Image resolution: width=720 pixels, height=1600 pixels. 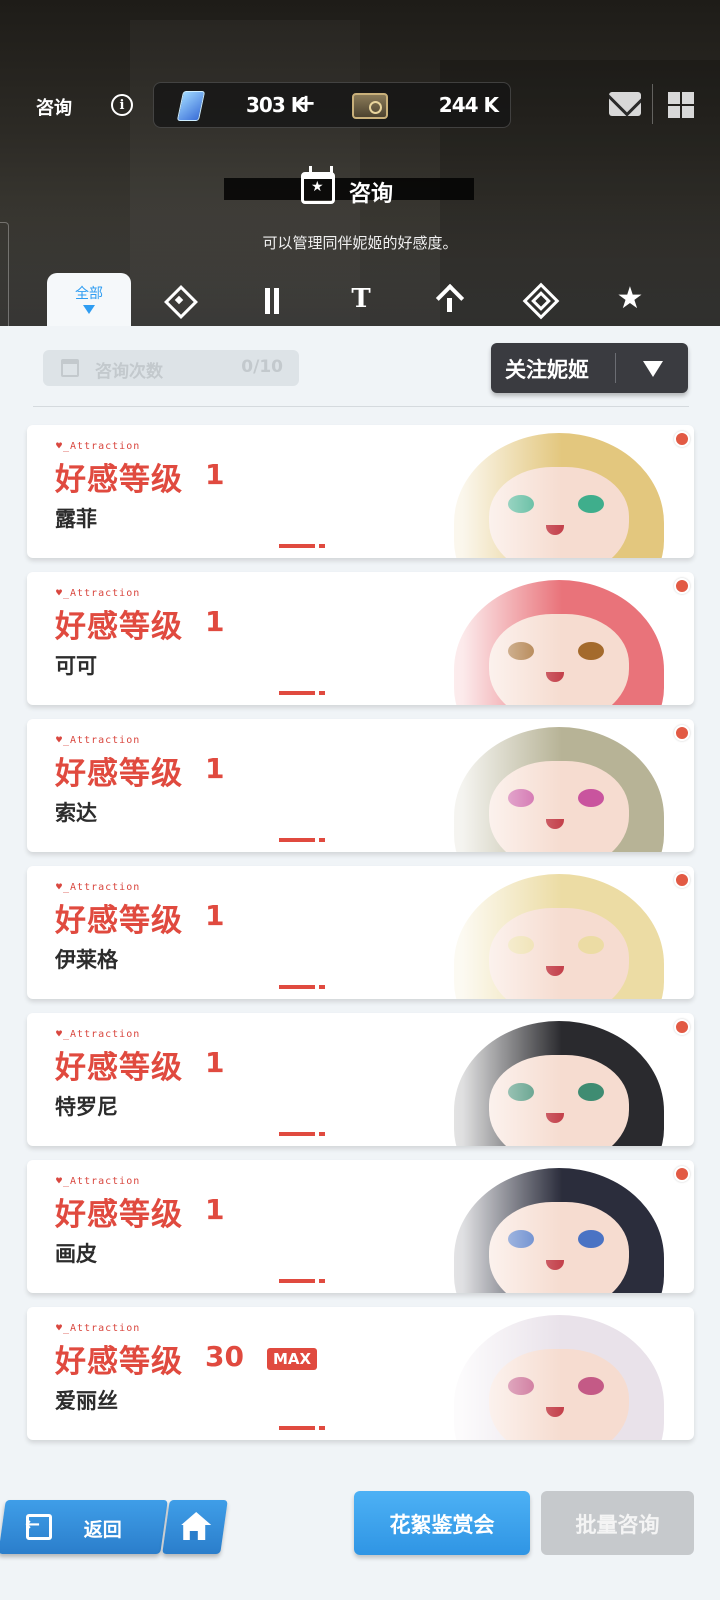 I want to click on batch-consult-label: 批量咨询, so click(x=617, y=1525).